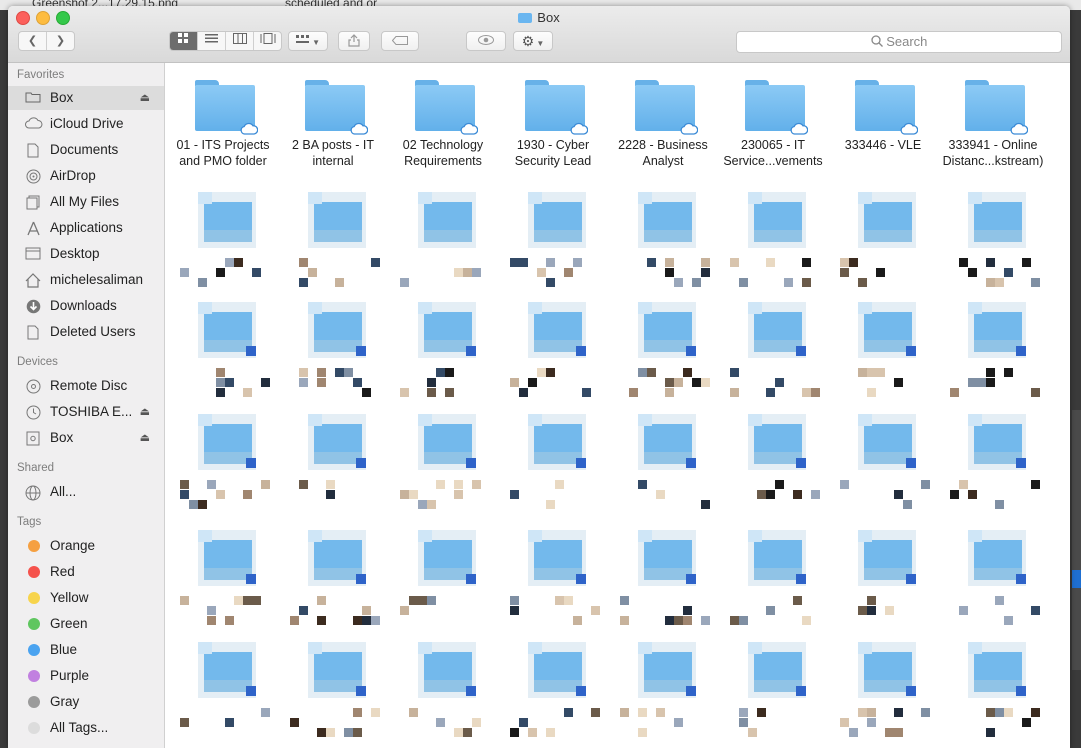  Describe the element at coordinates (86, 624) in the screenshot. I see `tag-green: Green` at that location.